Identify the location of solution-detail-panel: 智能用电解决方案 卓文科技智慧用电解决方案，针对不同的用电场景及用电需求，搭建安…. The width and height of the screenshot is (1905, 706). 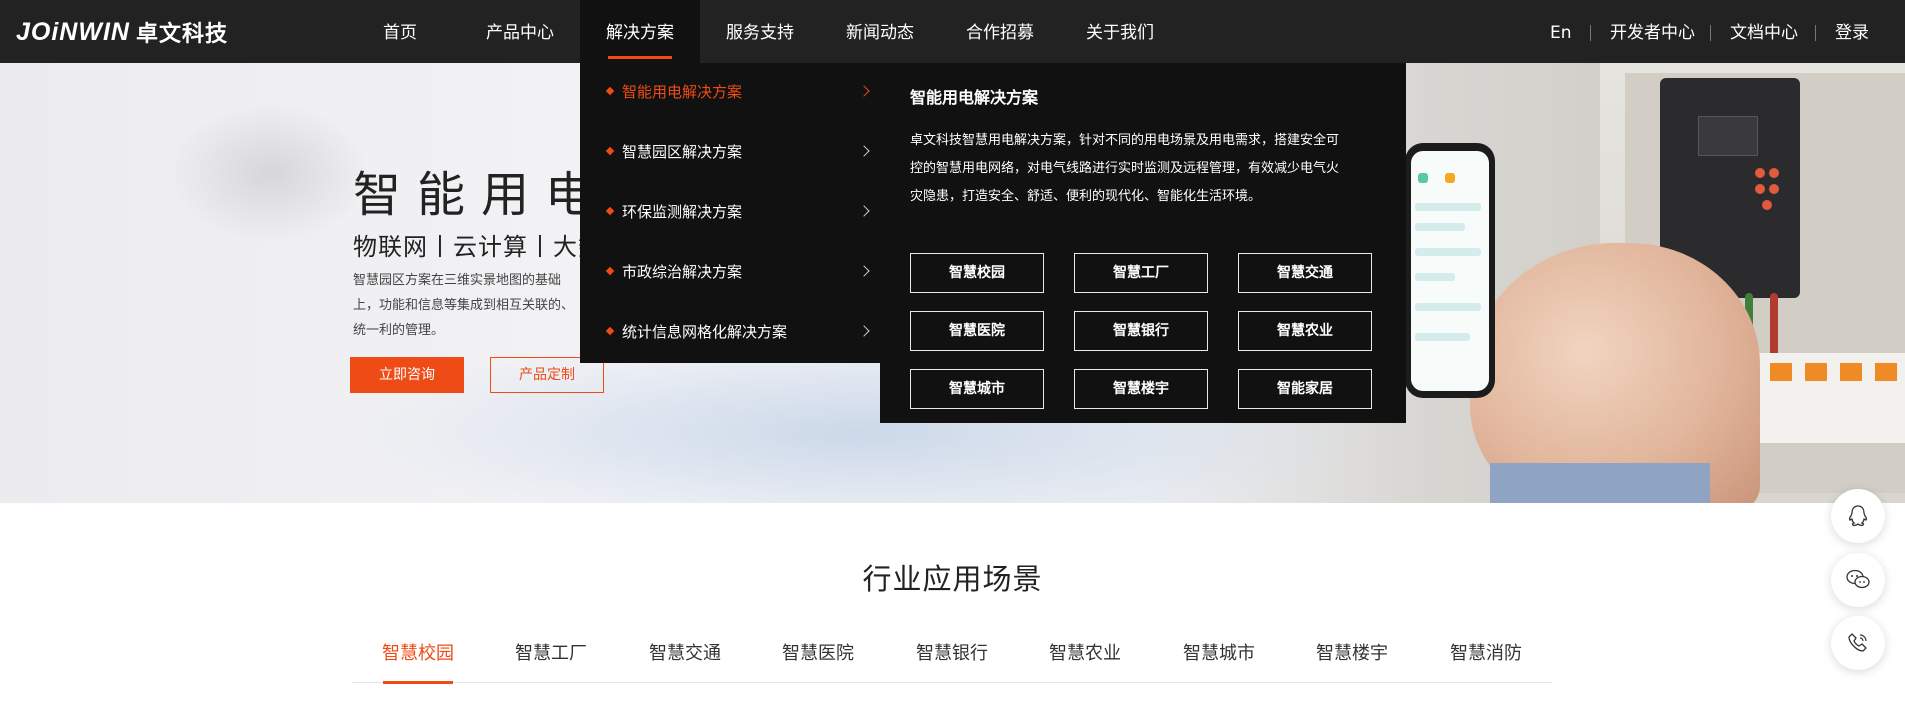
(1143, 243).